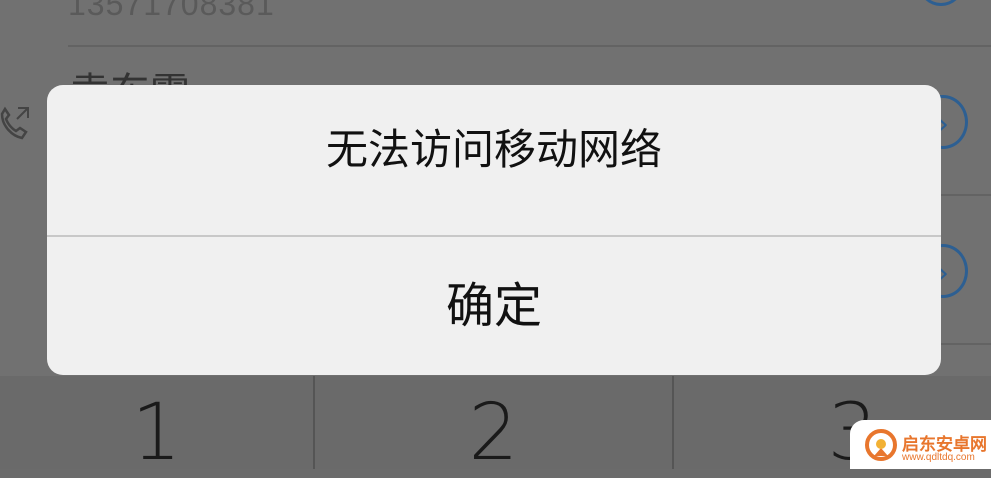 The width and height of the screenshot is (991, 478). I want to click on alert-title: 无法访问移动网络, so click(493, 149).